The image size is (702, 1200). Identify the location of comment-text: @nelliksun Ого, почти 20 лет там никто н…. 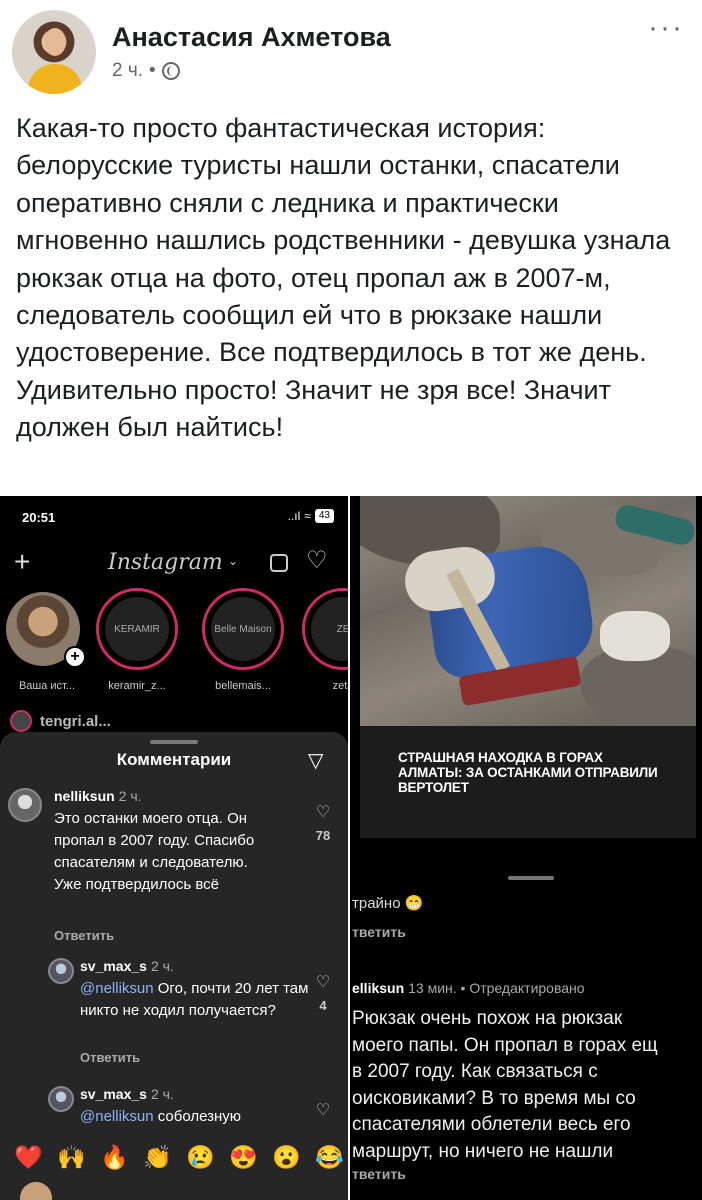
(194, 999).